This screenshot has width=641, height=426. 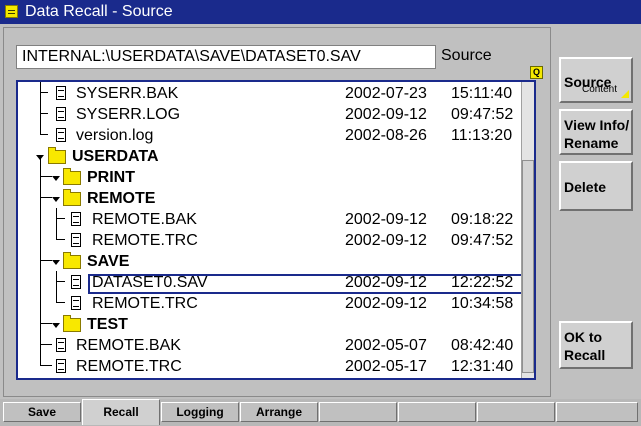 What do you see at coordinates (42, 412) in the screenshot?
I see `tab-save: Save` at bounding box center [42, 412].